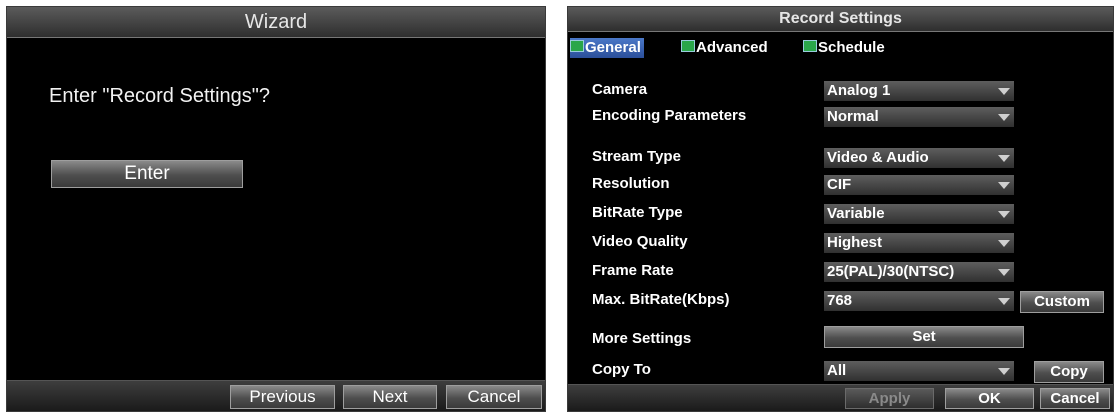  Describe the element at coordinates (621, 369) in the screenshot. I see `copy-to-label: Copy To` at that location.